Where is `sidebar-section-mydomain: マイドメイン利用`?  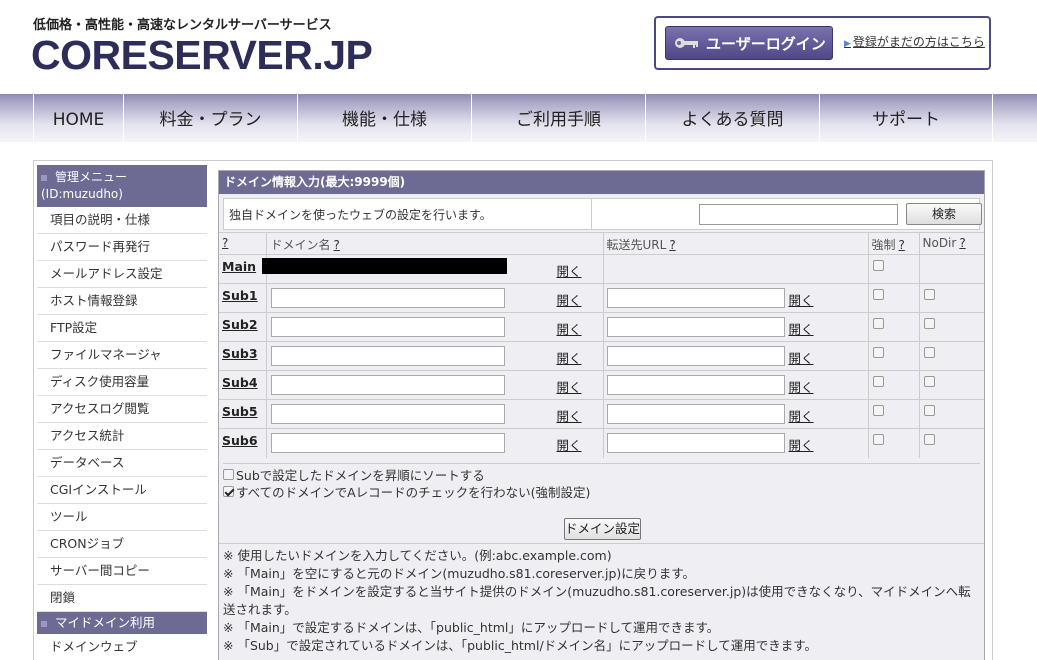 sidebar-section-mydomain: マイドメイン利用 is located at coordinates (122, 623).